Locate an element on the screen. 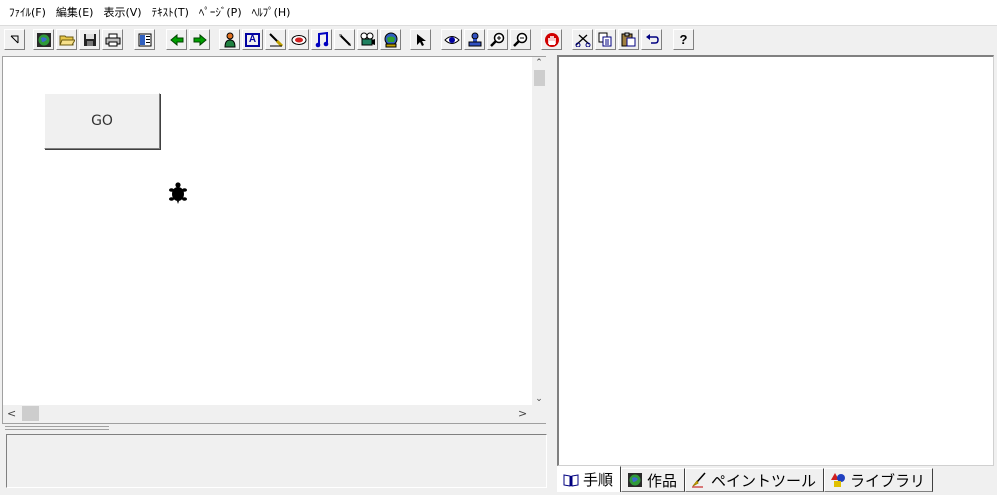 Image resolution: width=997 pixels, height=495 pixels. horizontal-scrollbar: < > is located at coordinates (267, 414).